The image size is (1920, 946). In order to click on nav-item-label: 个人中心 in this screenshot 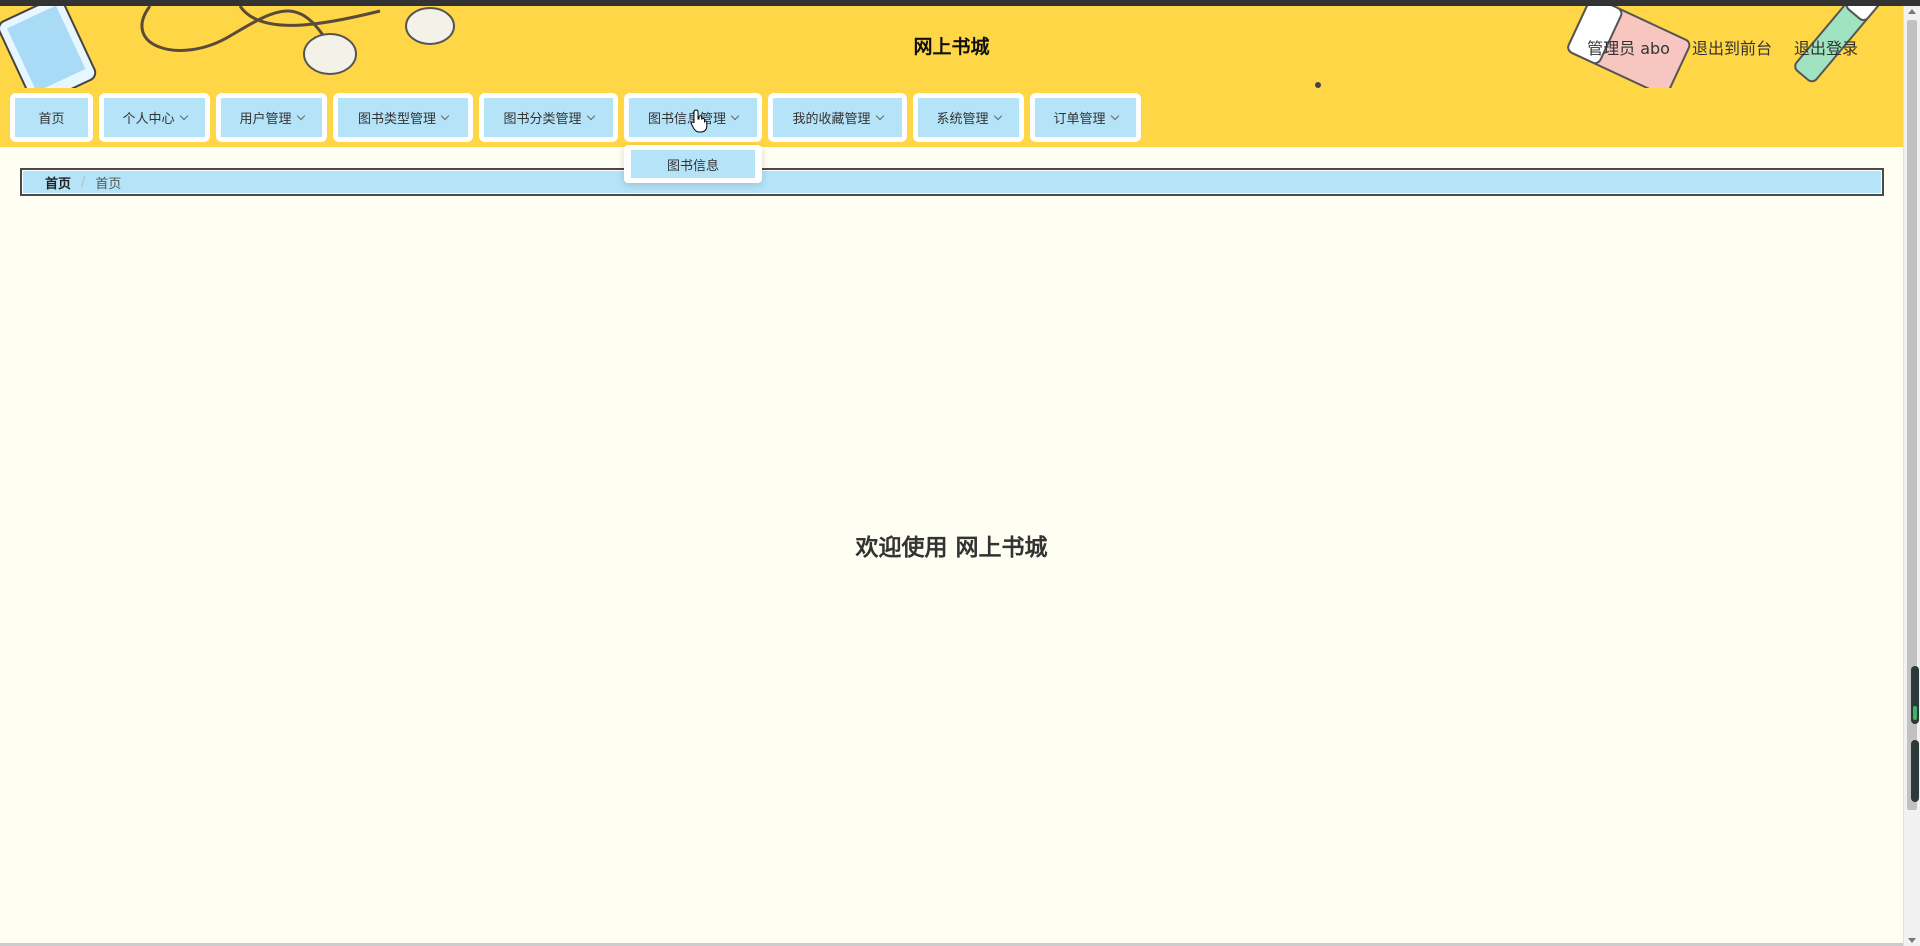, I will do `click(148, 119)`.